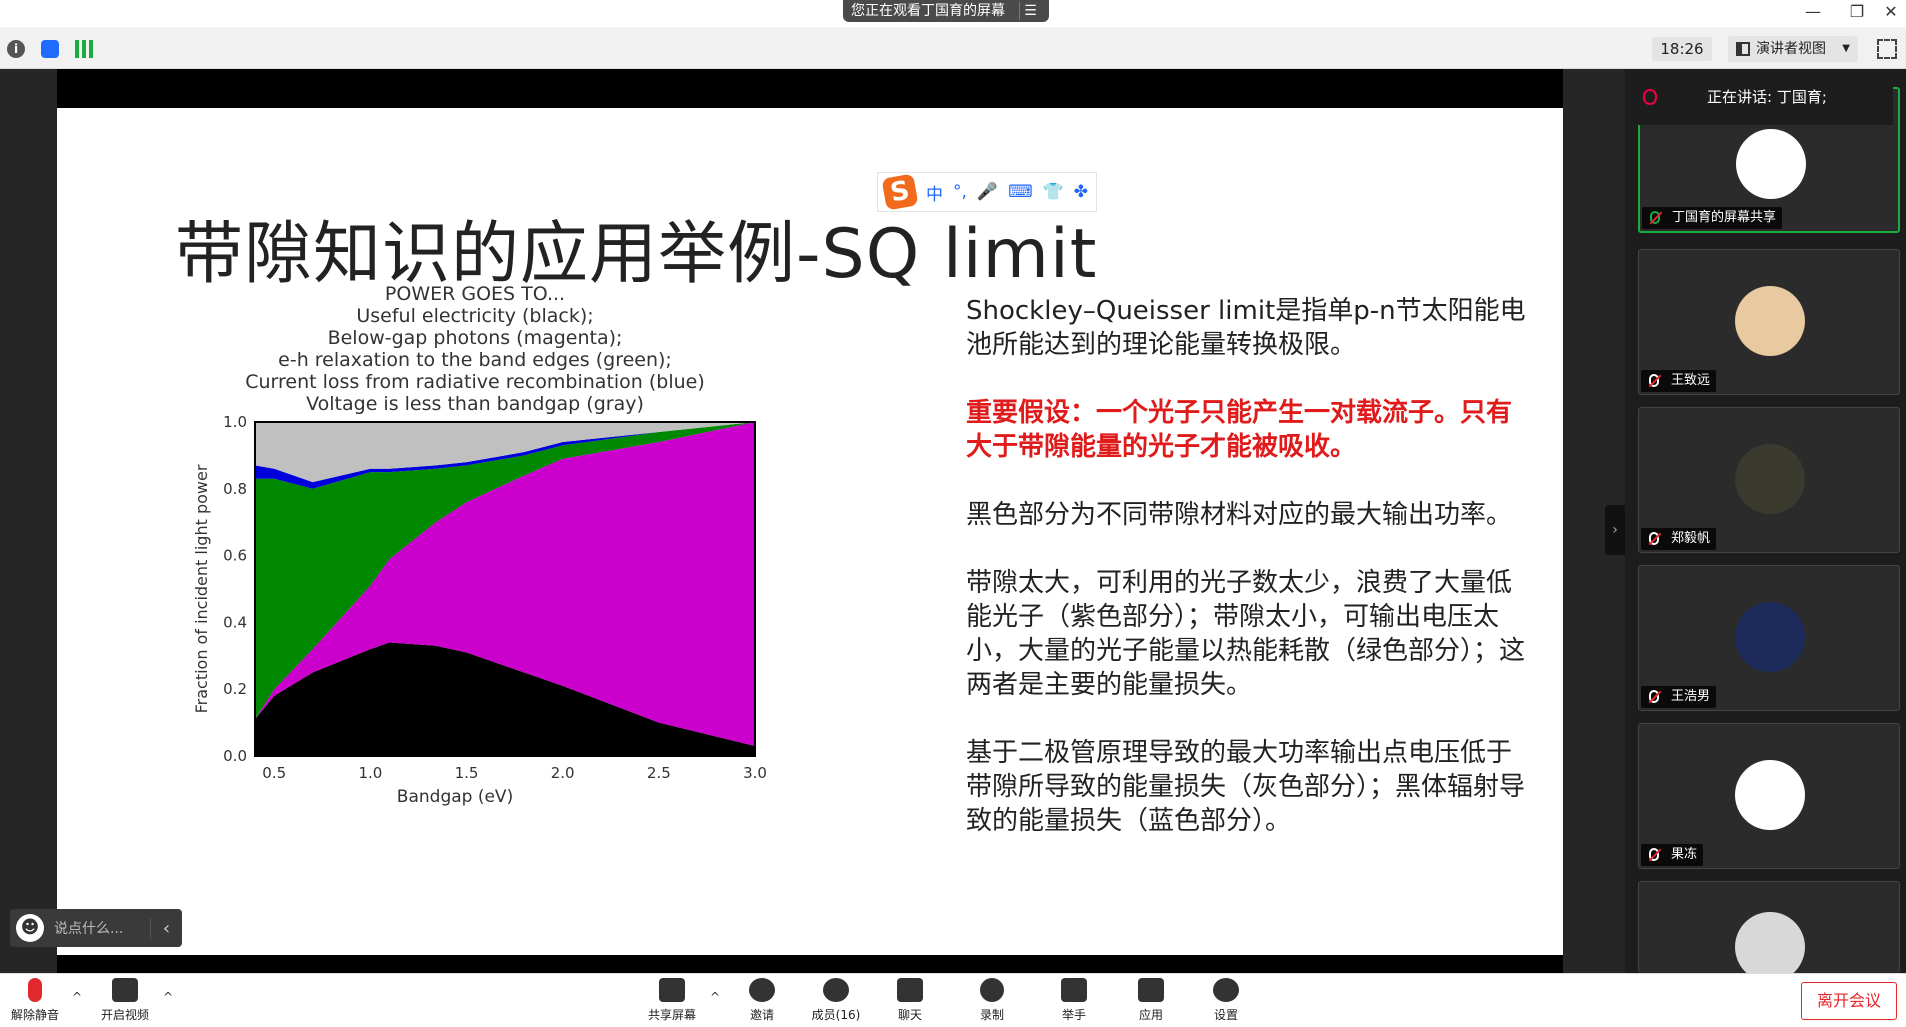 The height and width of the screenshot is (1027, 1906). I want to click on layout-icon, so click(1743, 49).